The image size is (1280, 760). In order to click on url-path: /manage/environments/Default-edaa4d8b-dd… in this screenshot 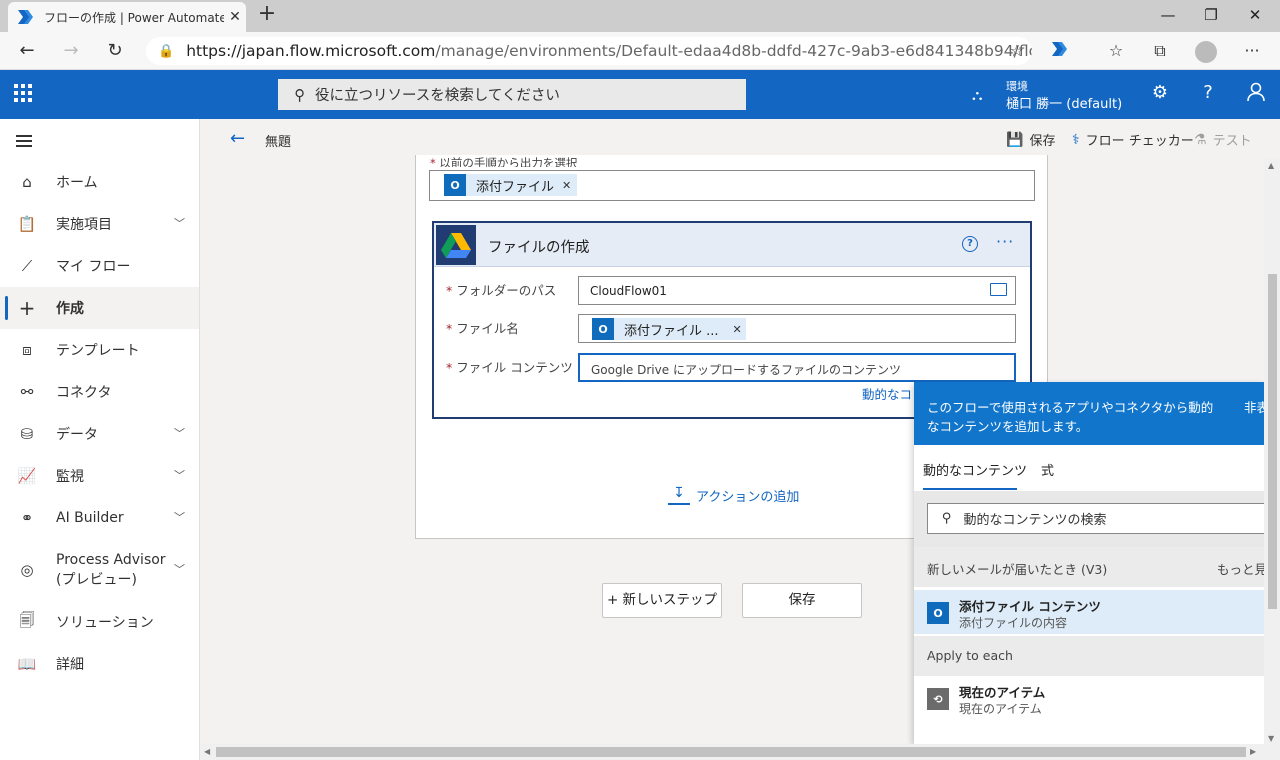, I will do `click(733, 51)`.